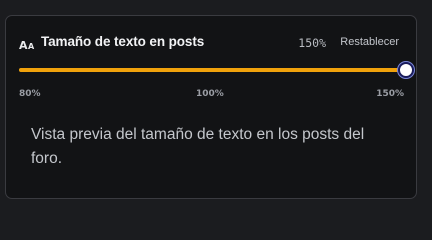 This screenshot has width=432, height=240. I want to click on setting-title: Tamaño de texto en posts, so click(123, 41).